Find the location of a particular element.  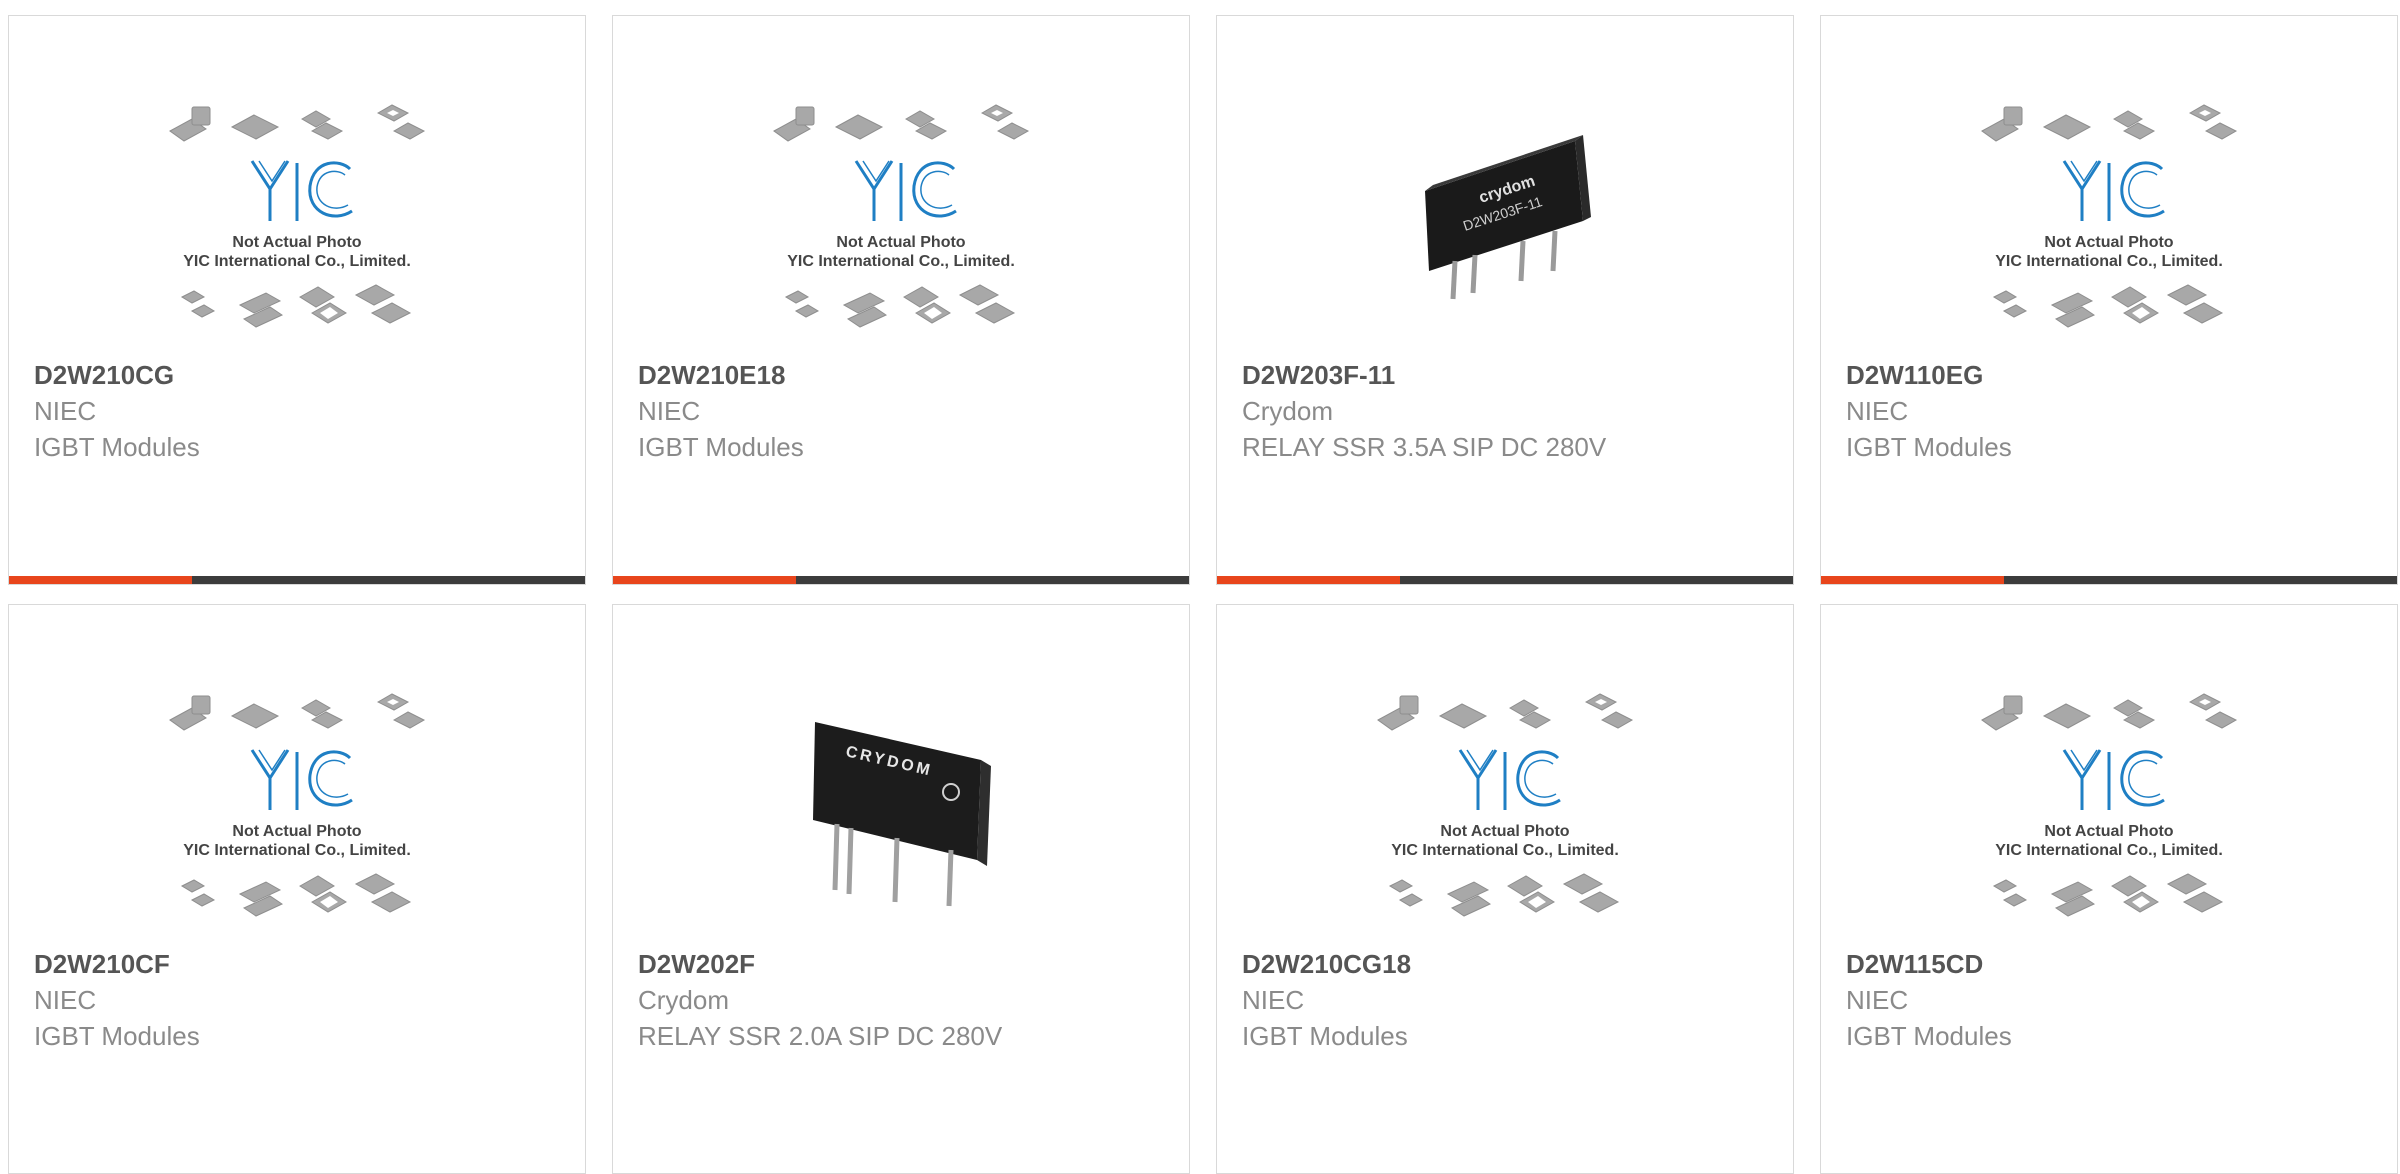

part-number-link: D2W203F-11 is located at coordinates (1507, 375).